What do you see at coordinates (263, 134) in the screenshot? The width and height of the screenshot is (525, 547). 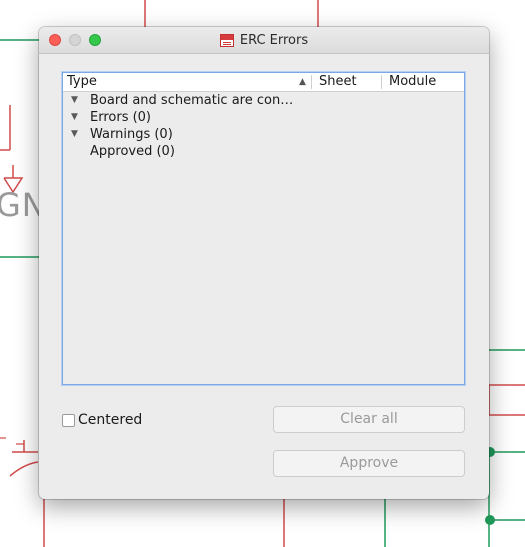 I see `tree-row-warnings: ▼ Warnings (0)` at bounding box center [263, 134].